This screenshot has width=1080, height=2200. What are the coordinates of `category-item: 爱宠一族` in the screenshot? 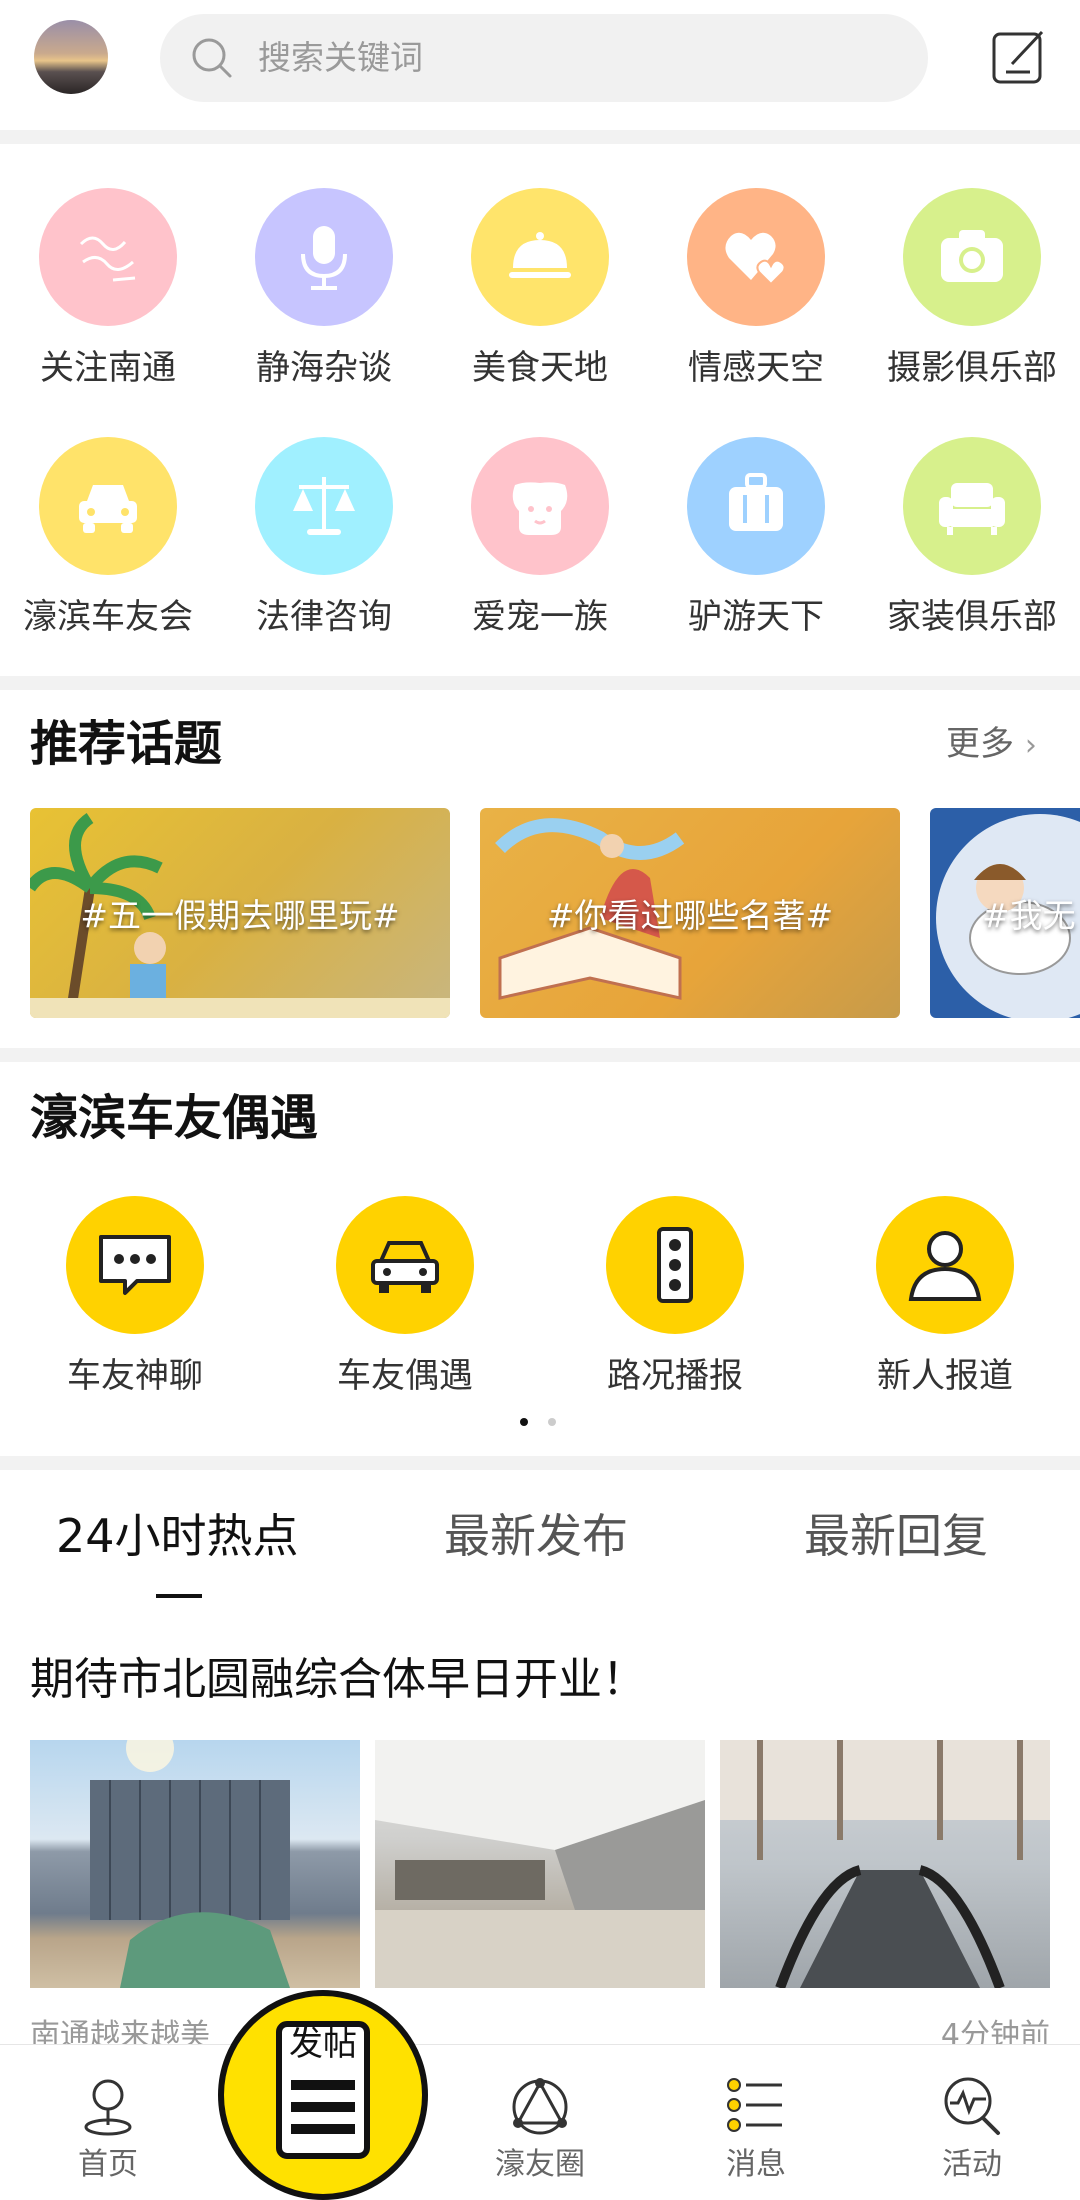 It's located at (540, 547).